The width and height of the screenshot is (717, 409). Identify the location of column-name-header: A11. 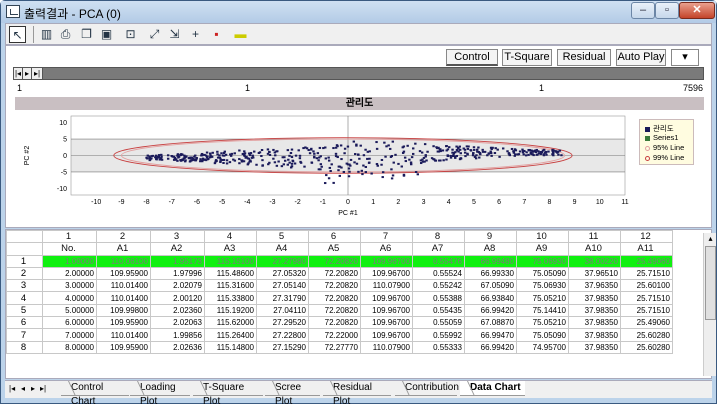
(646, 249).